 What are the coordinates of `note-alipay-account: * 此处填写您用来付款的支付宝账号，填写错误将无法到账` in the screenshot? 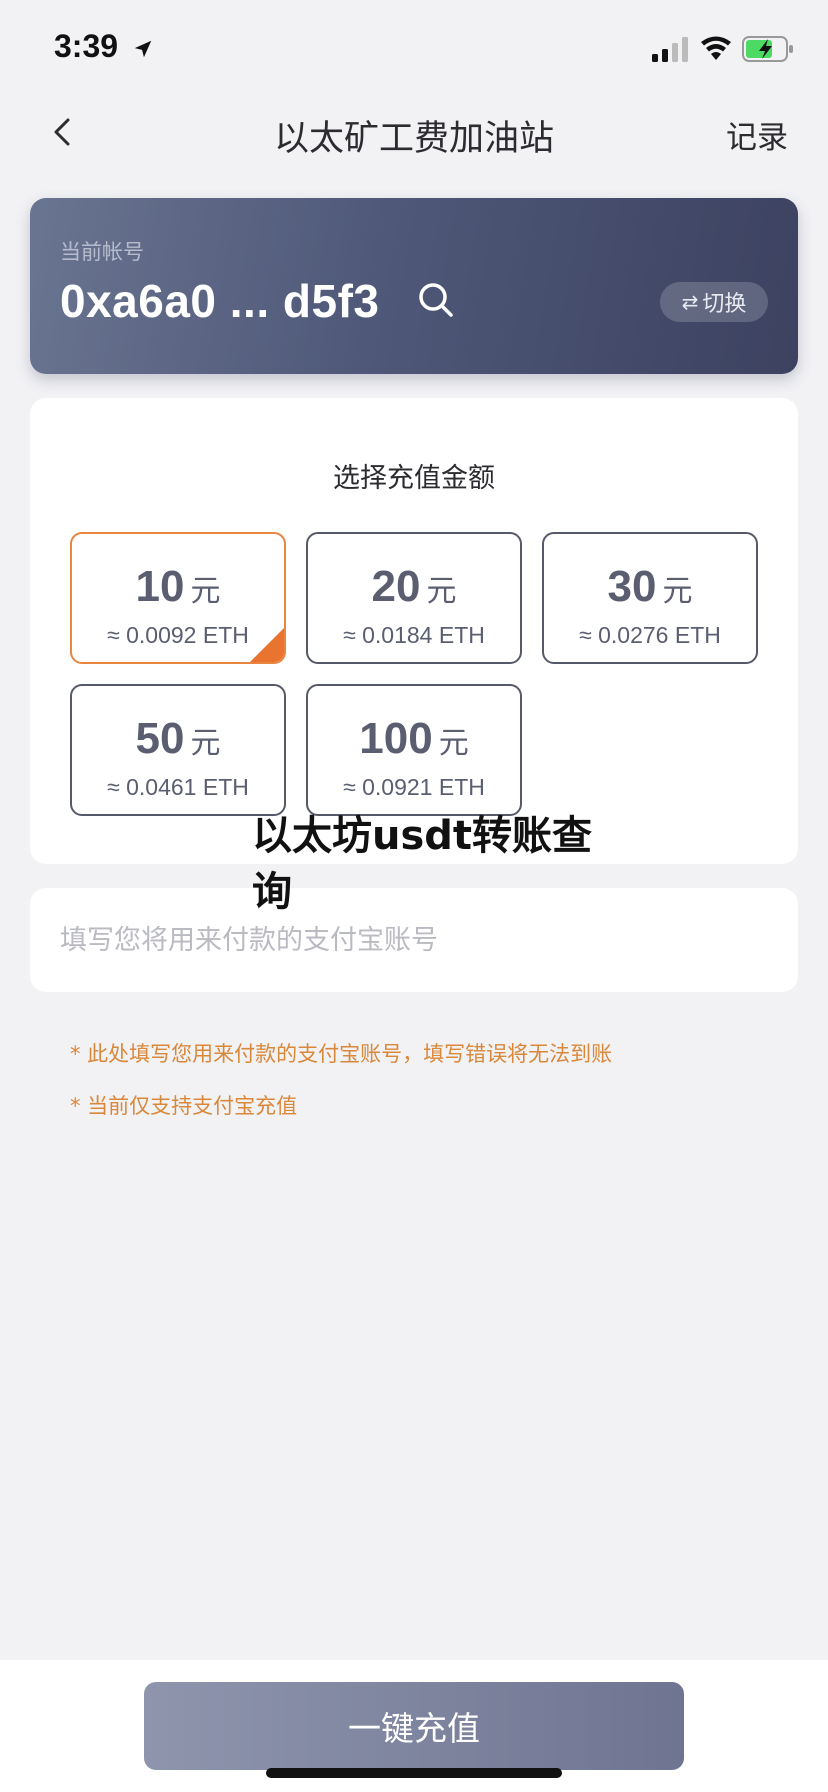 It's located at (341, 1054).